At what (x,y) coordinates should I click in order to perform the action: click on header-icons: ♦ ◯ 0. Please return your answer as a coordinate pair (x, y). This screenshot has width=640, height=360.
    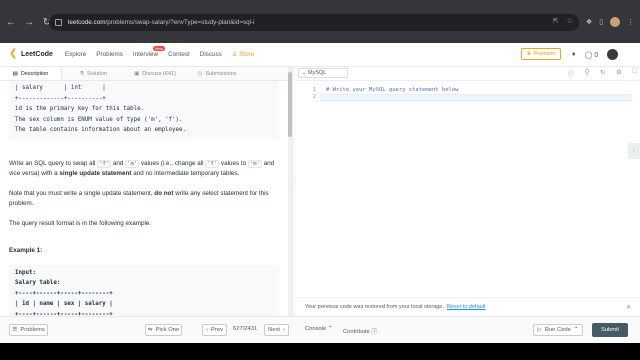
    Looking at the image, I should click on (595, 54).